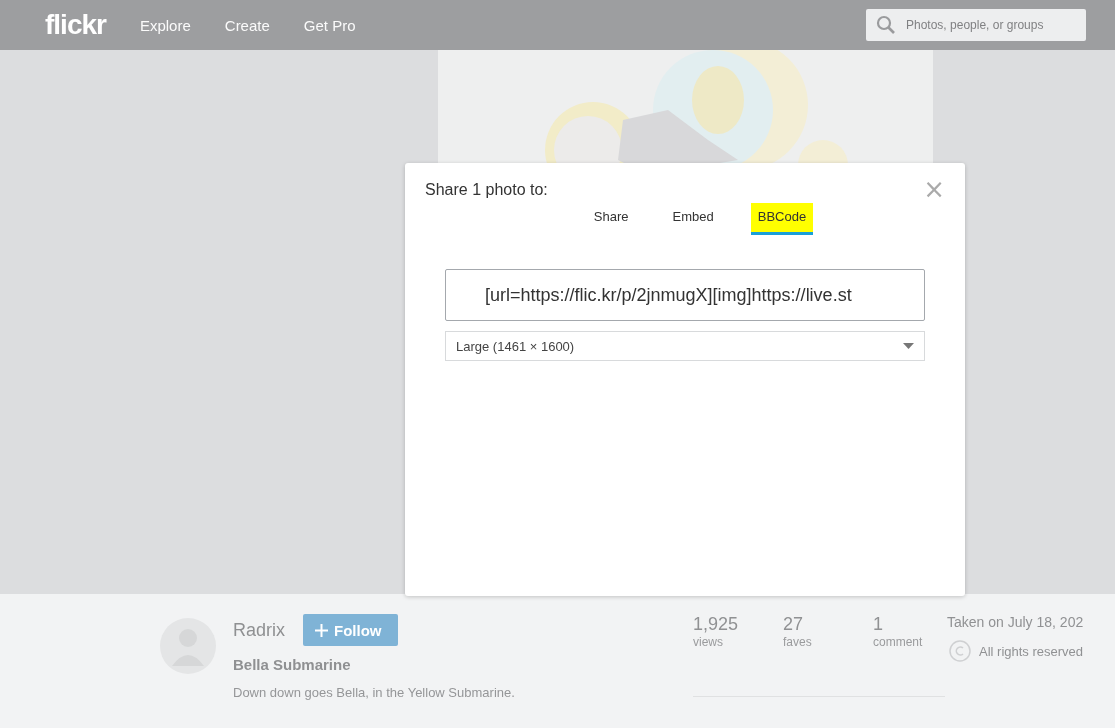 This screenshot has height=728, width=1115. Describe the element at coordinates (165, 25) in the screenshot. I see `nav-link: Explore` at that location.